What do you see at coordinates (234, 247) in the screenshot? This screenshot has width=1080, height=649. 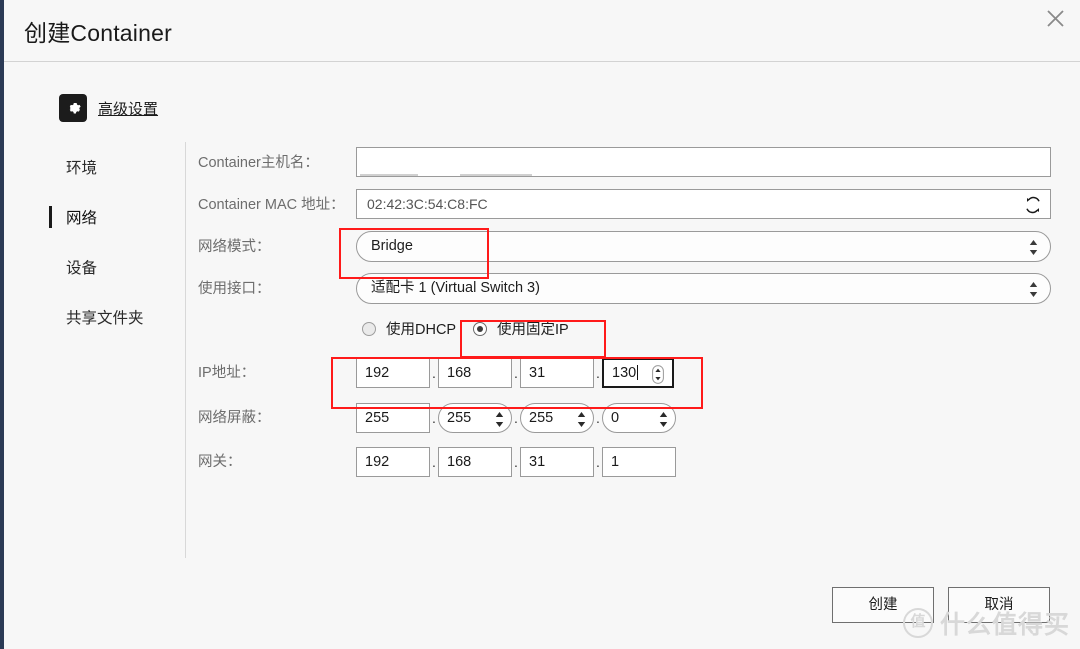 I see `network-mode-label: 网络模式：` at bounding box center [234, 247].